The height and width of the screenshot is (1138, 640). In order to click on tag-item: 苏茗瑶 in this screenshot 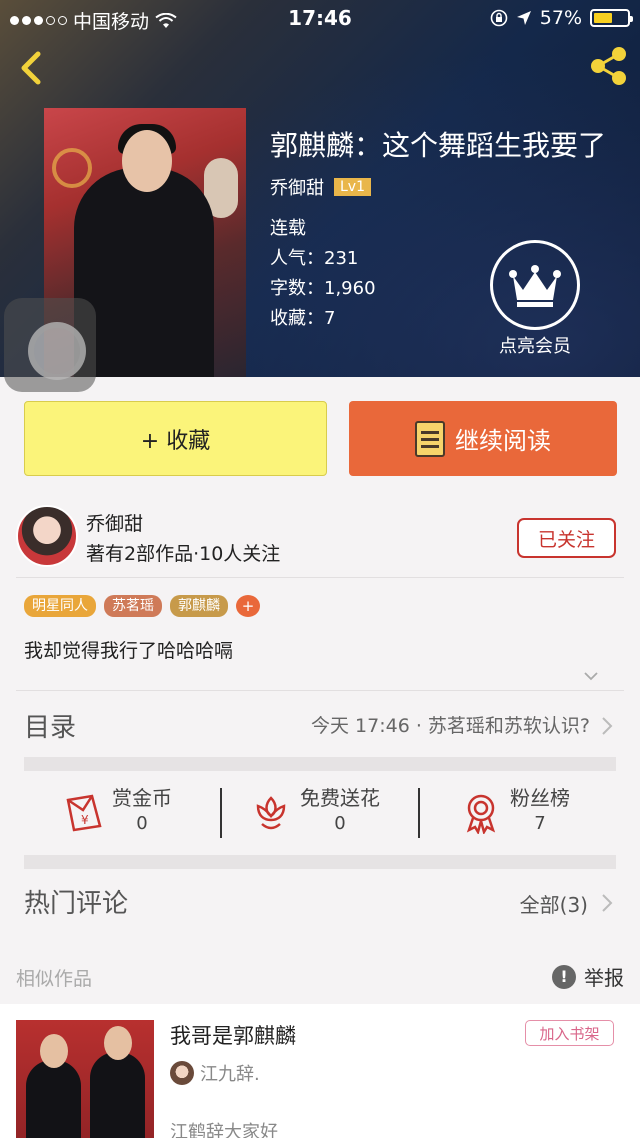, I will do `click(133, 606)`.